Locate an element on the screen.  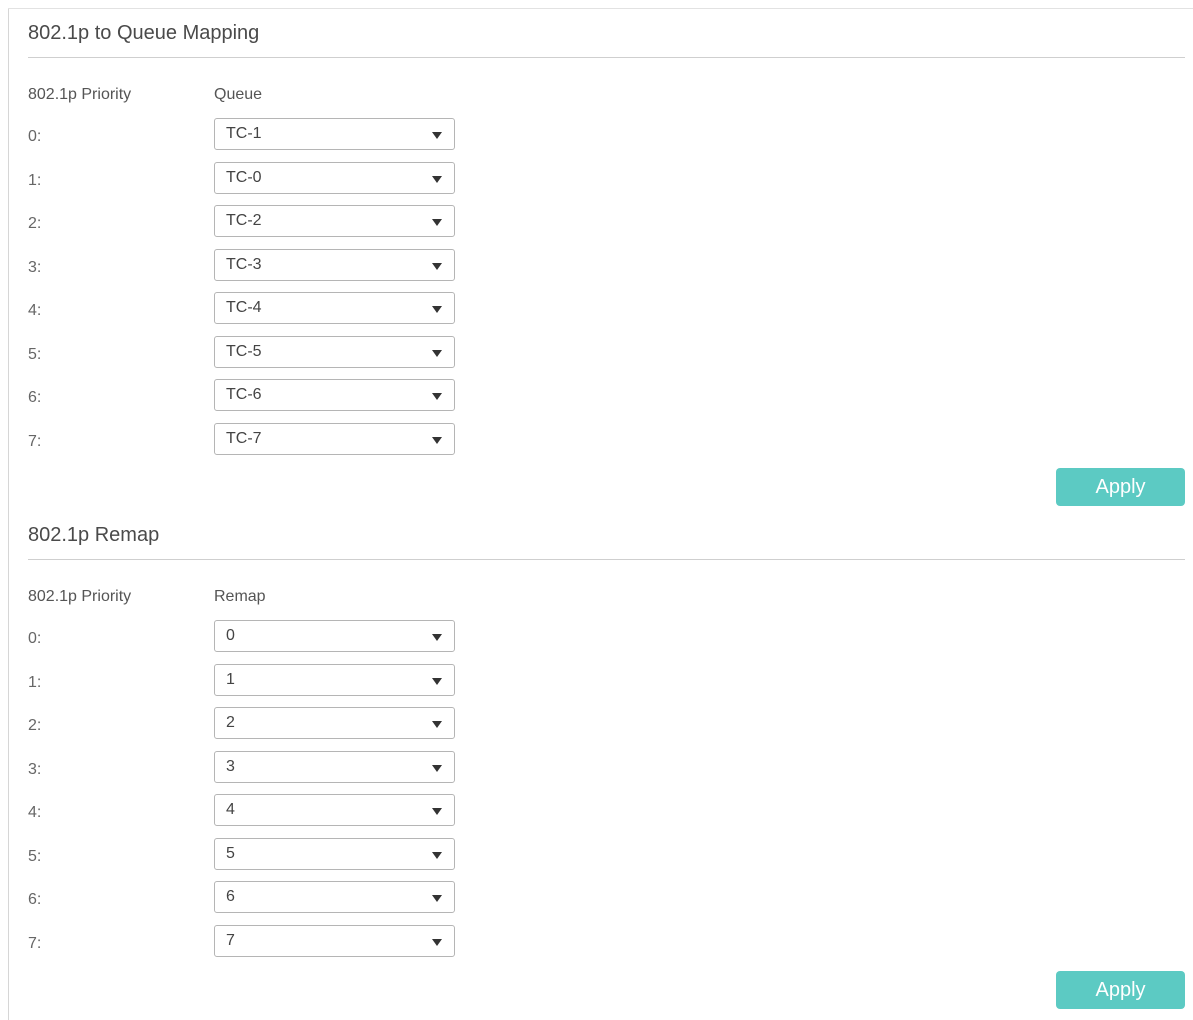
column-headers: 802.1p Priority Remap is located at coordinates (606, 600).